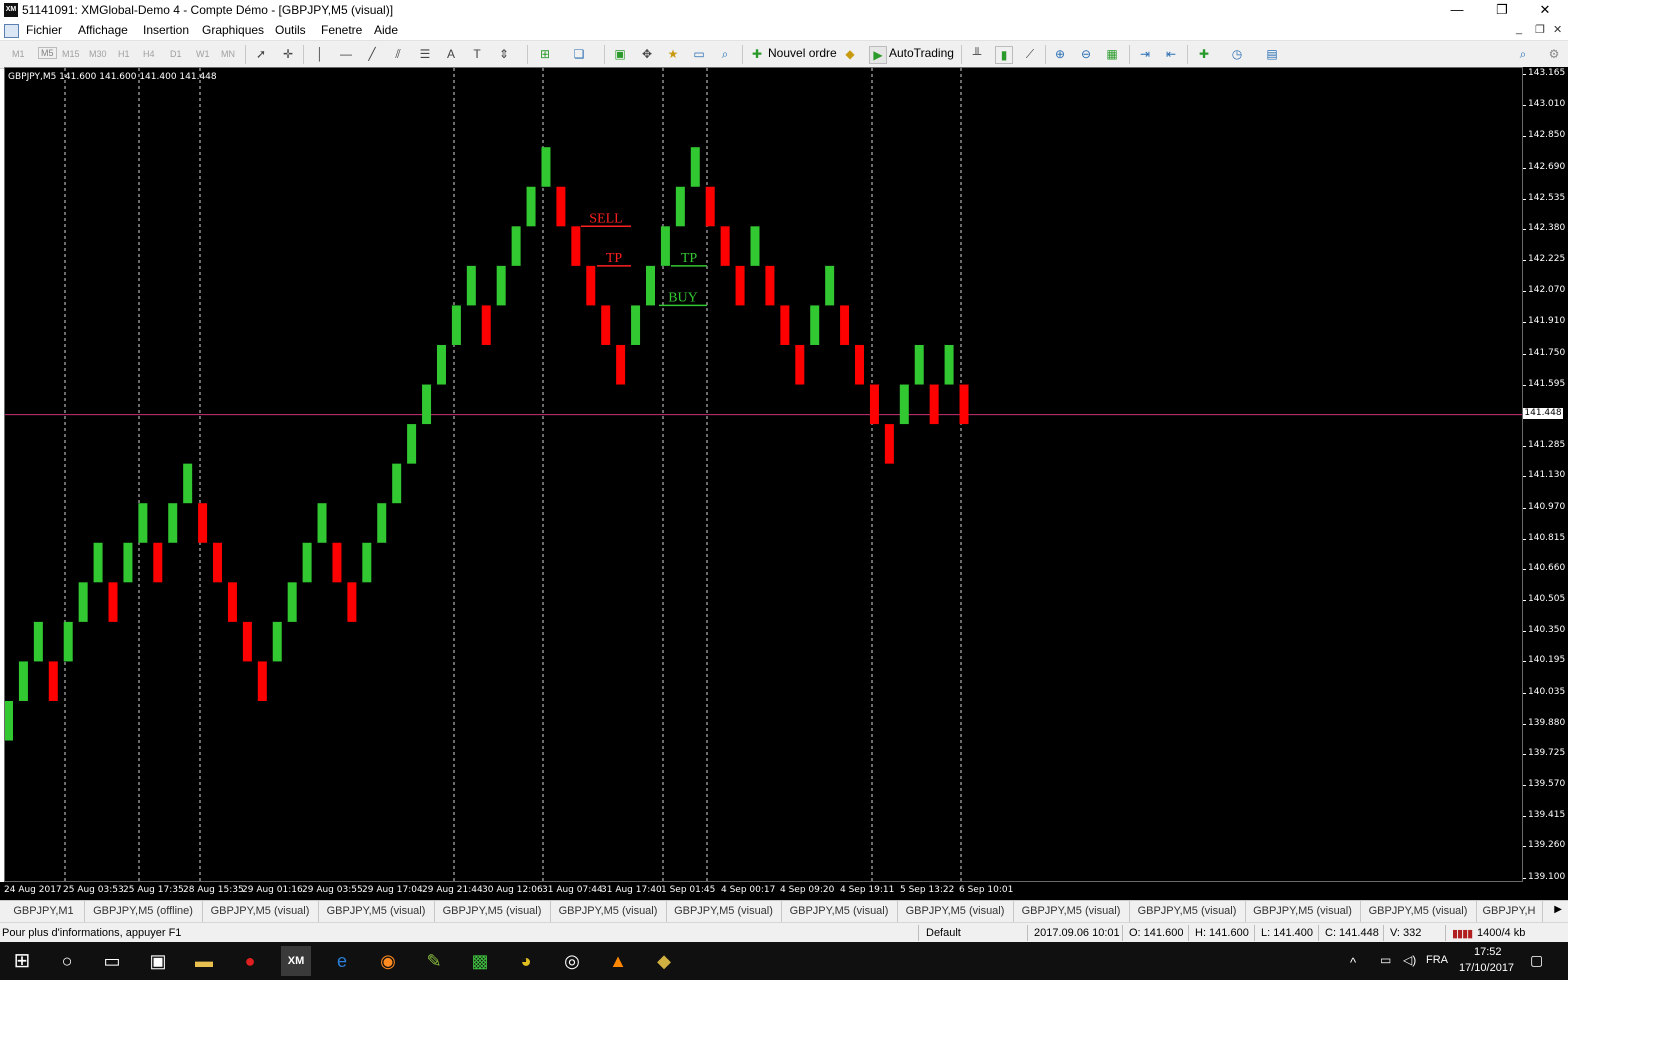 This screenshot has height=1050, width=1680. Describe the element at coordinates (1557, 29) in the screenshot. I see `mdi-close-button: ✕` at that location.